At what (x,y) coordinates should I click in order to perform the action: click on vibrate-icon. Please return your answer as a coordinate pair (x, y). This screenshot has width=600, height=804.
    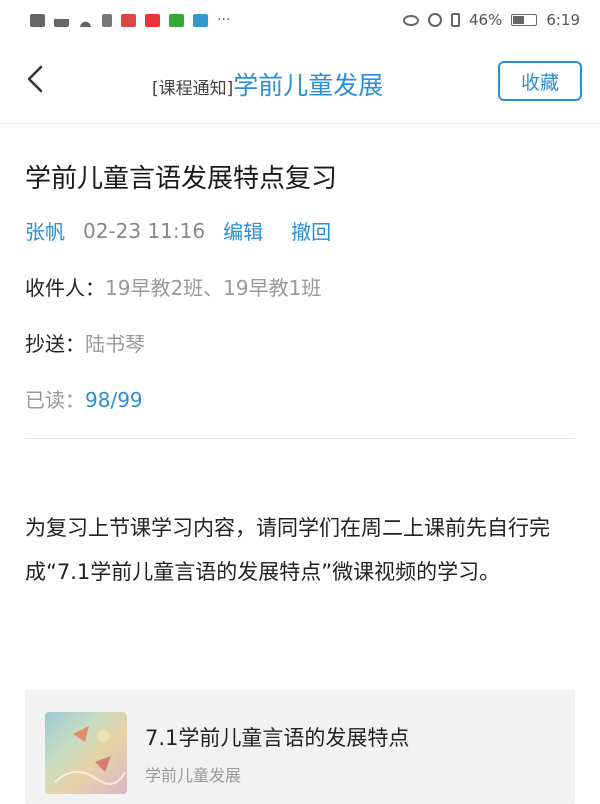
    Looking at the image, I should click on (455, 20).